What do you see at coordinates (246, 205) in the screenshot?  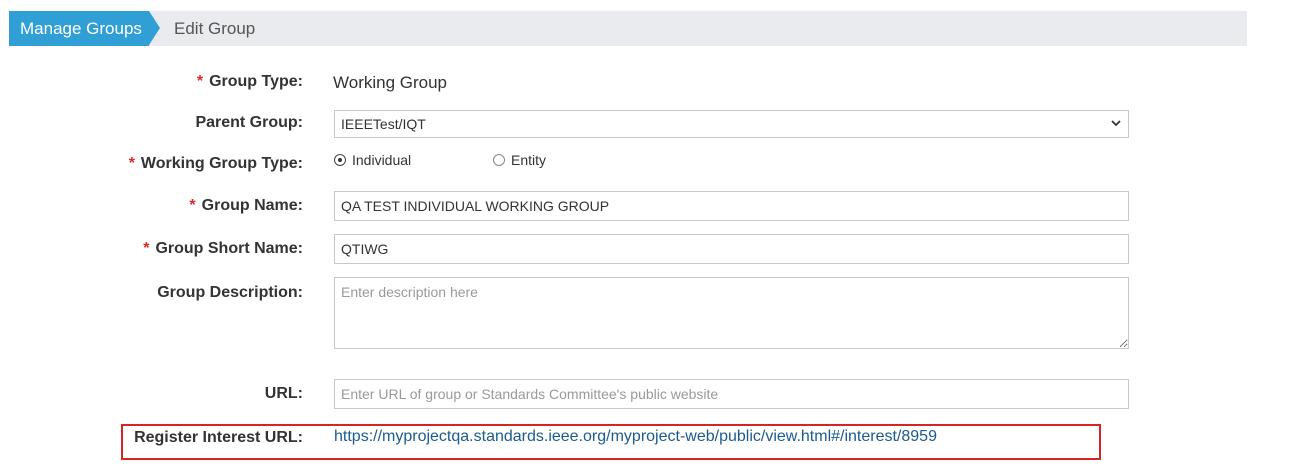 I see `group-name-label: * Group Name:` at bounding box center [246, 205].